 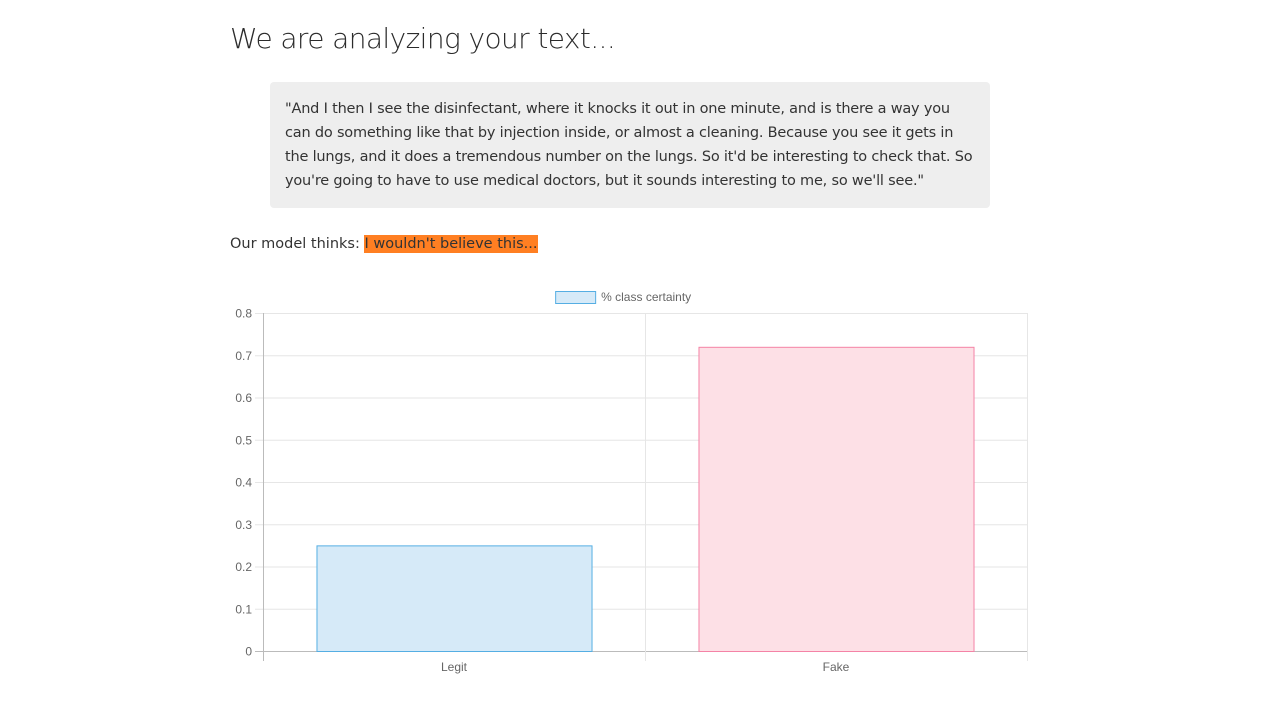 What do you see at coordinates (243, 314) in the screenshot?
I see `y-tick-label: 0.8` at bounding box center [243, 314].